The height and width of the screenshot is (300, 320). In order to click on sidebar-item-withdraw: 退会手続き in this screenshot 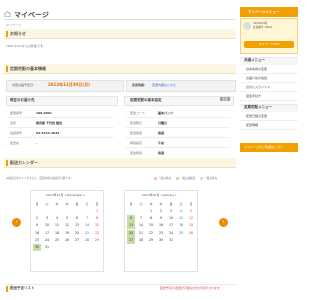, I will do `click(269, 96)`.